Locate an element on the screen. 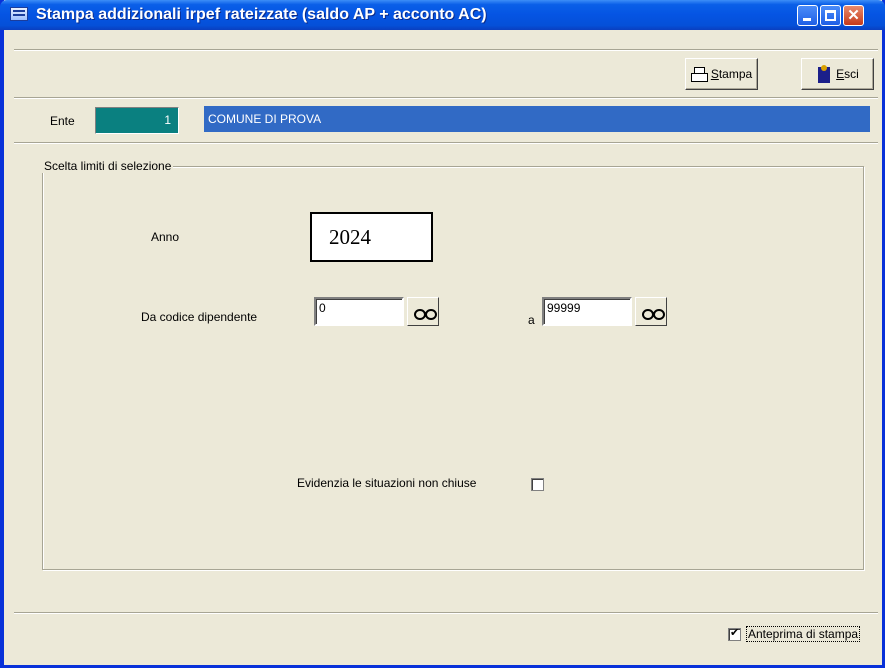 The height and width of the screenshot is (668, 885). ente-row: Ente 1 COMUNE DI PROVA is located at coordinates (446, 122).